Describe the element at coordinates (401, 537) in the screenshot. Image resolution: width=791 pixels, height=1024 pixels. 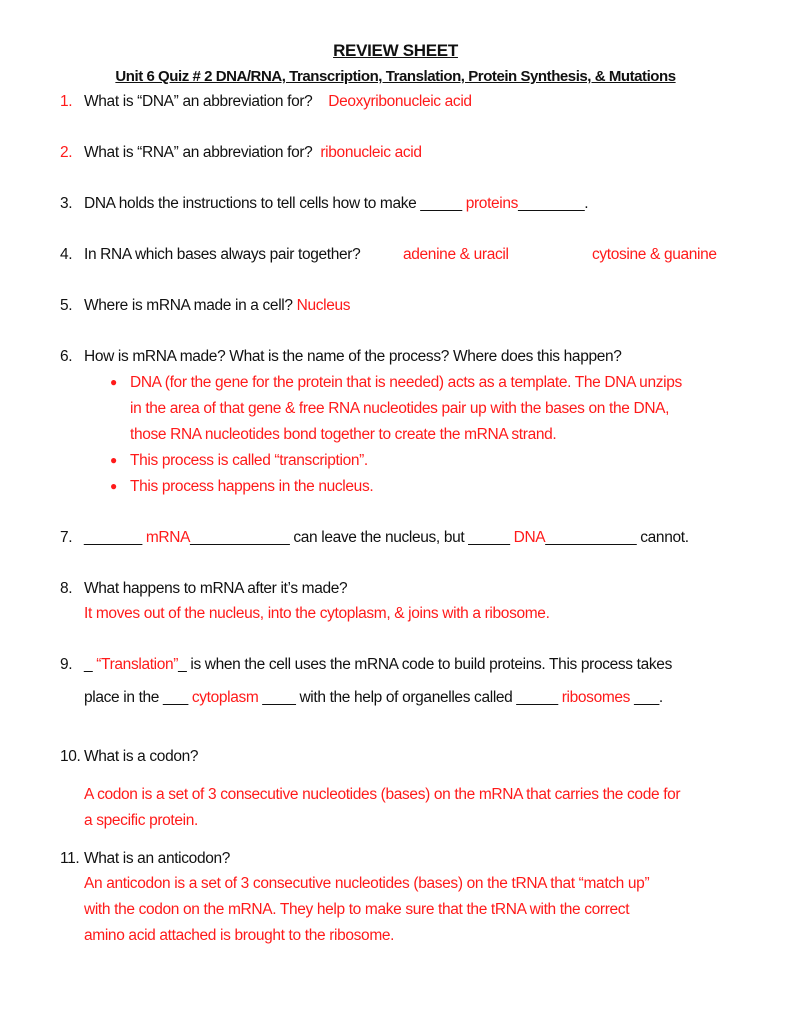
I see `question-text: can leave the nucleus, but _____` at that location.